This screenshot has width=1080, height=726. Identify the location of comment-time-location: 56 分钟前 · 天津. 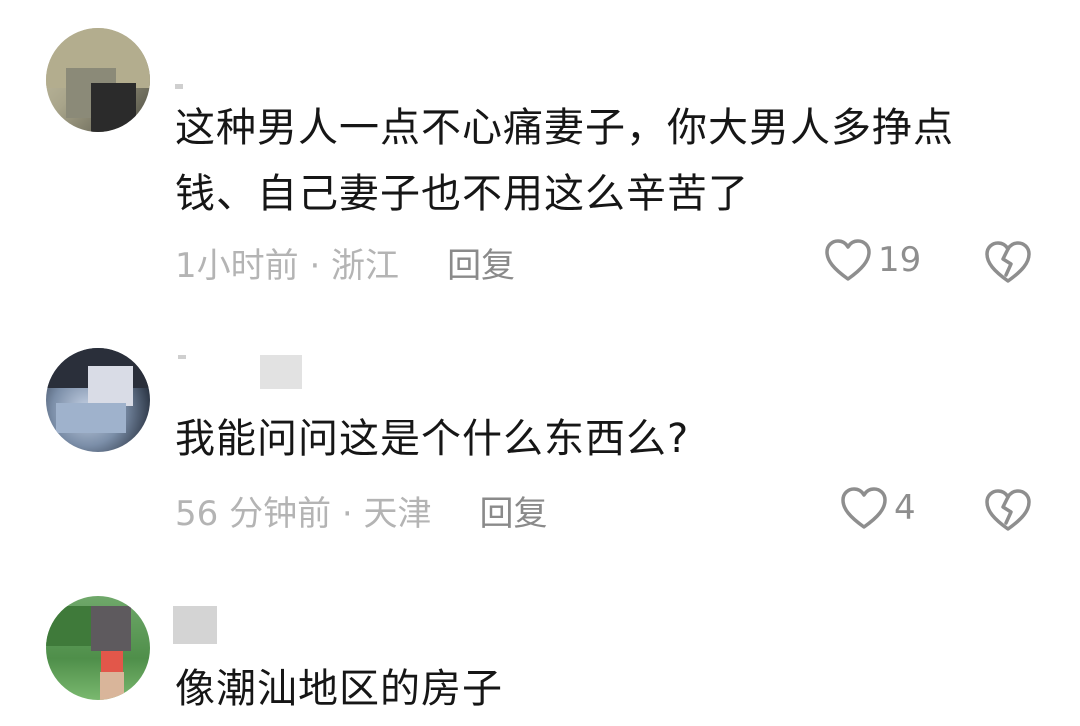
(303, 513).